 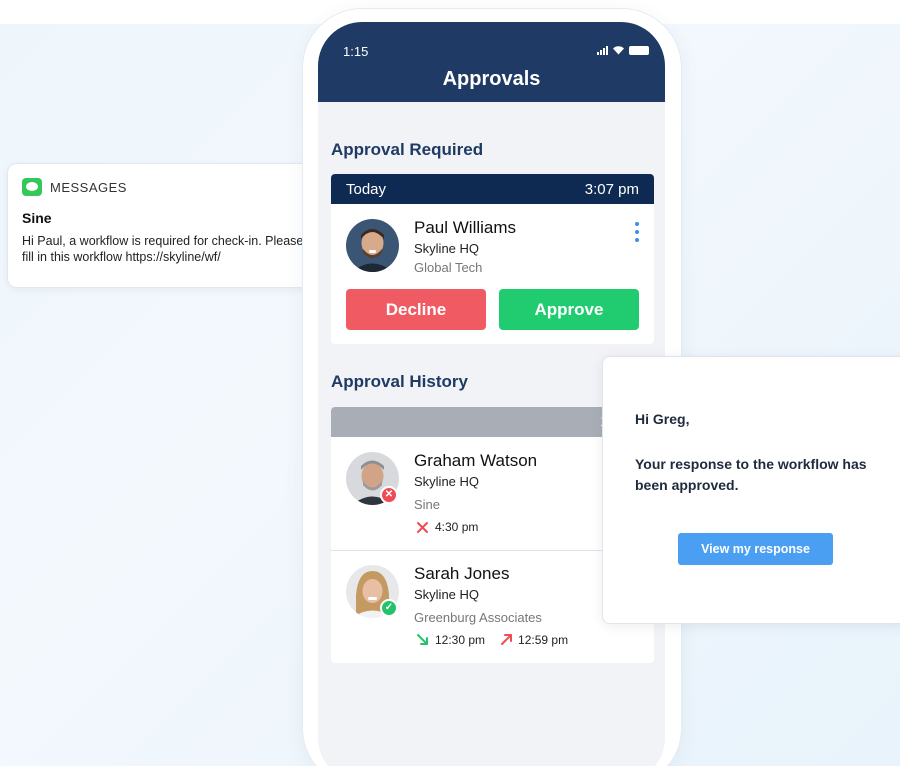 What do you see at coordinates (399, 381) in the screenshot?
I see `approval-history-title: Approval History` at bounding box center [399, 381].